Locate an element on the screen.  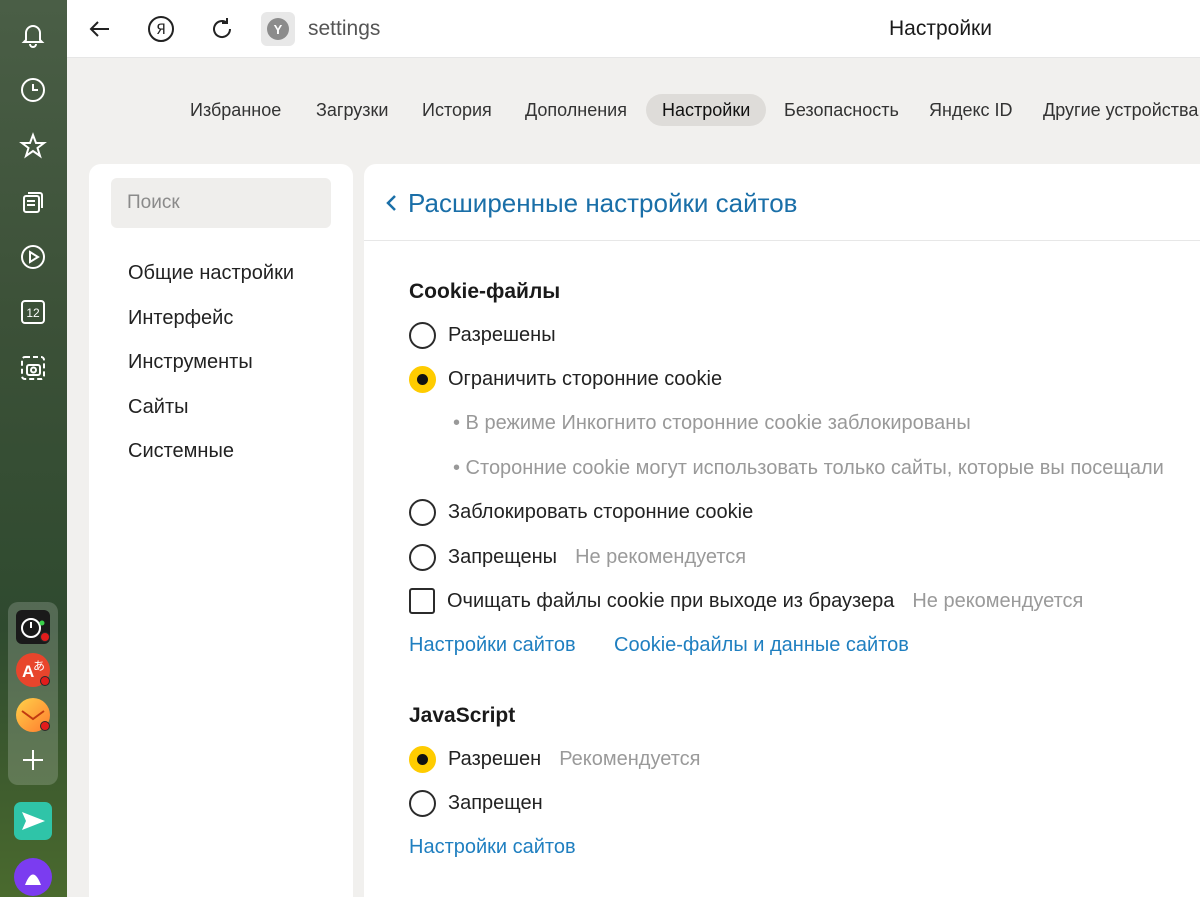
back-arrow-icon is located at coordinates (100, 29).